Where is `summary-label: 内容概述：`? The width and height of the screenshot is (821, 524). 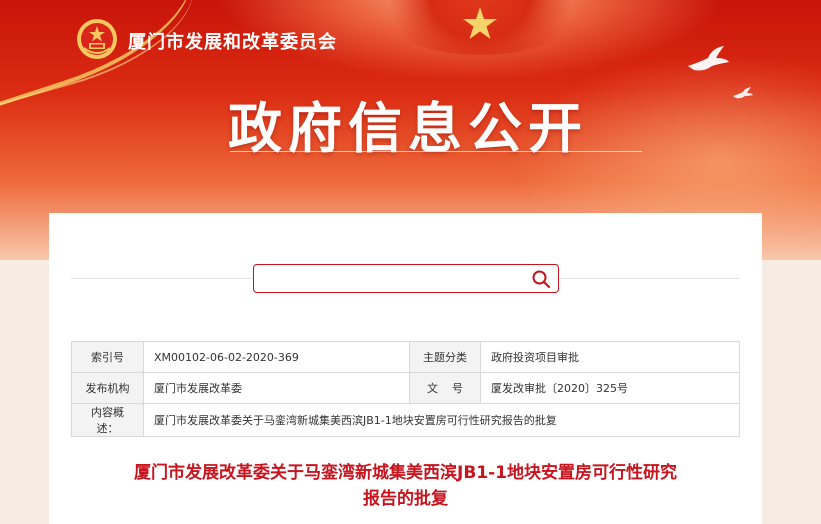 summary-label: 内容概述： is located at coordinates (107, 420).